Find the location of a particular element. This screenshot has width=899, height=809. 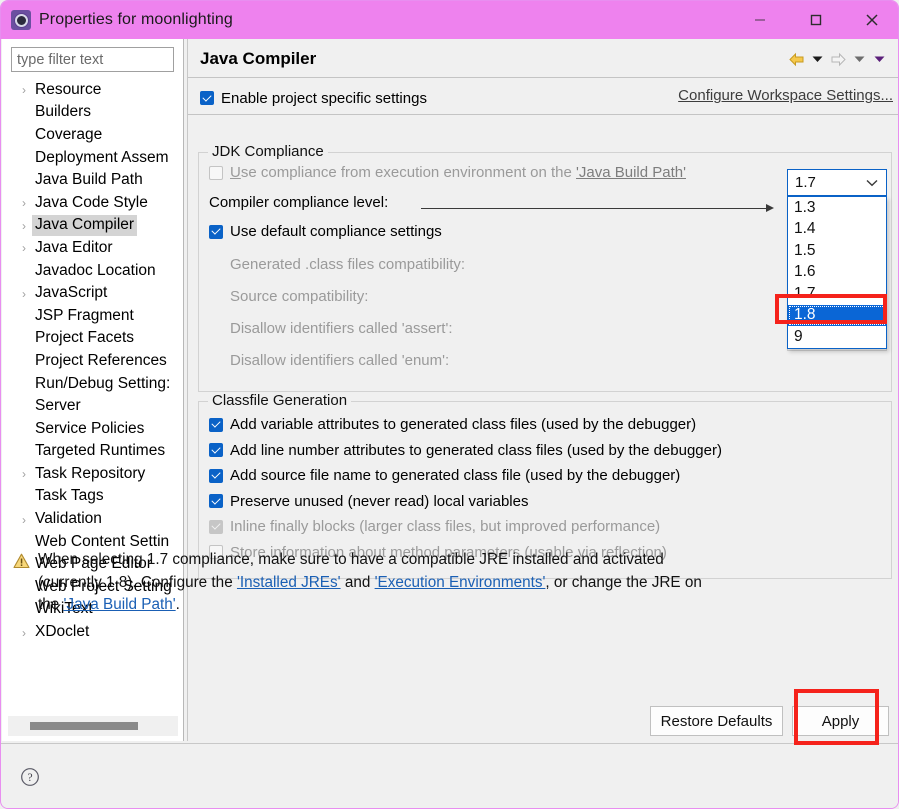

sidebar-item-targeted-runtimes: ›Targeted Runtimes is located at coordinates (92, 452).